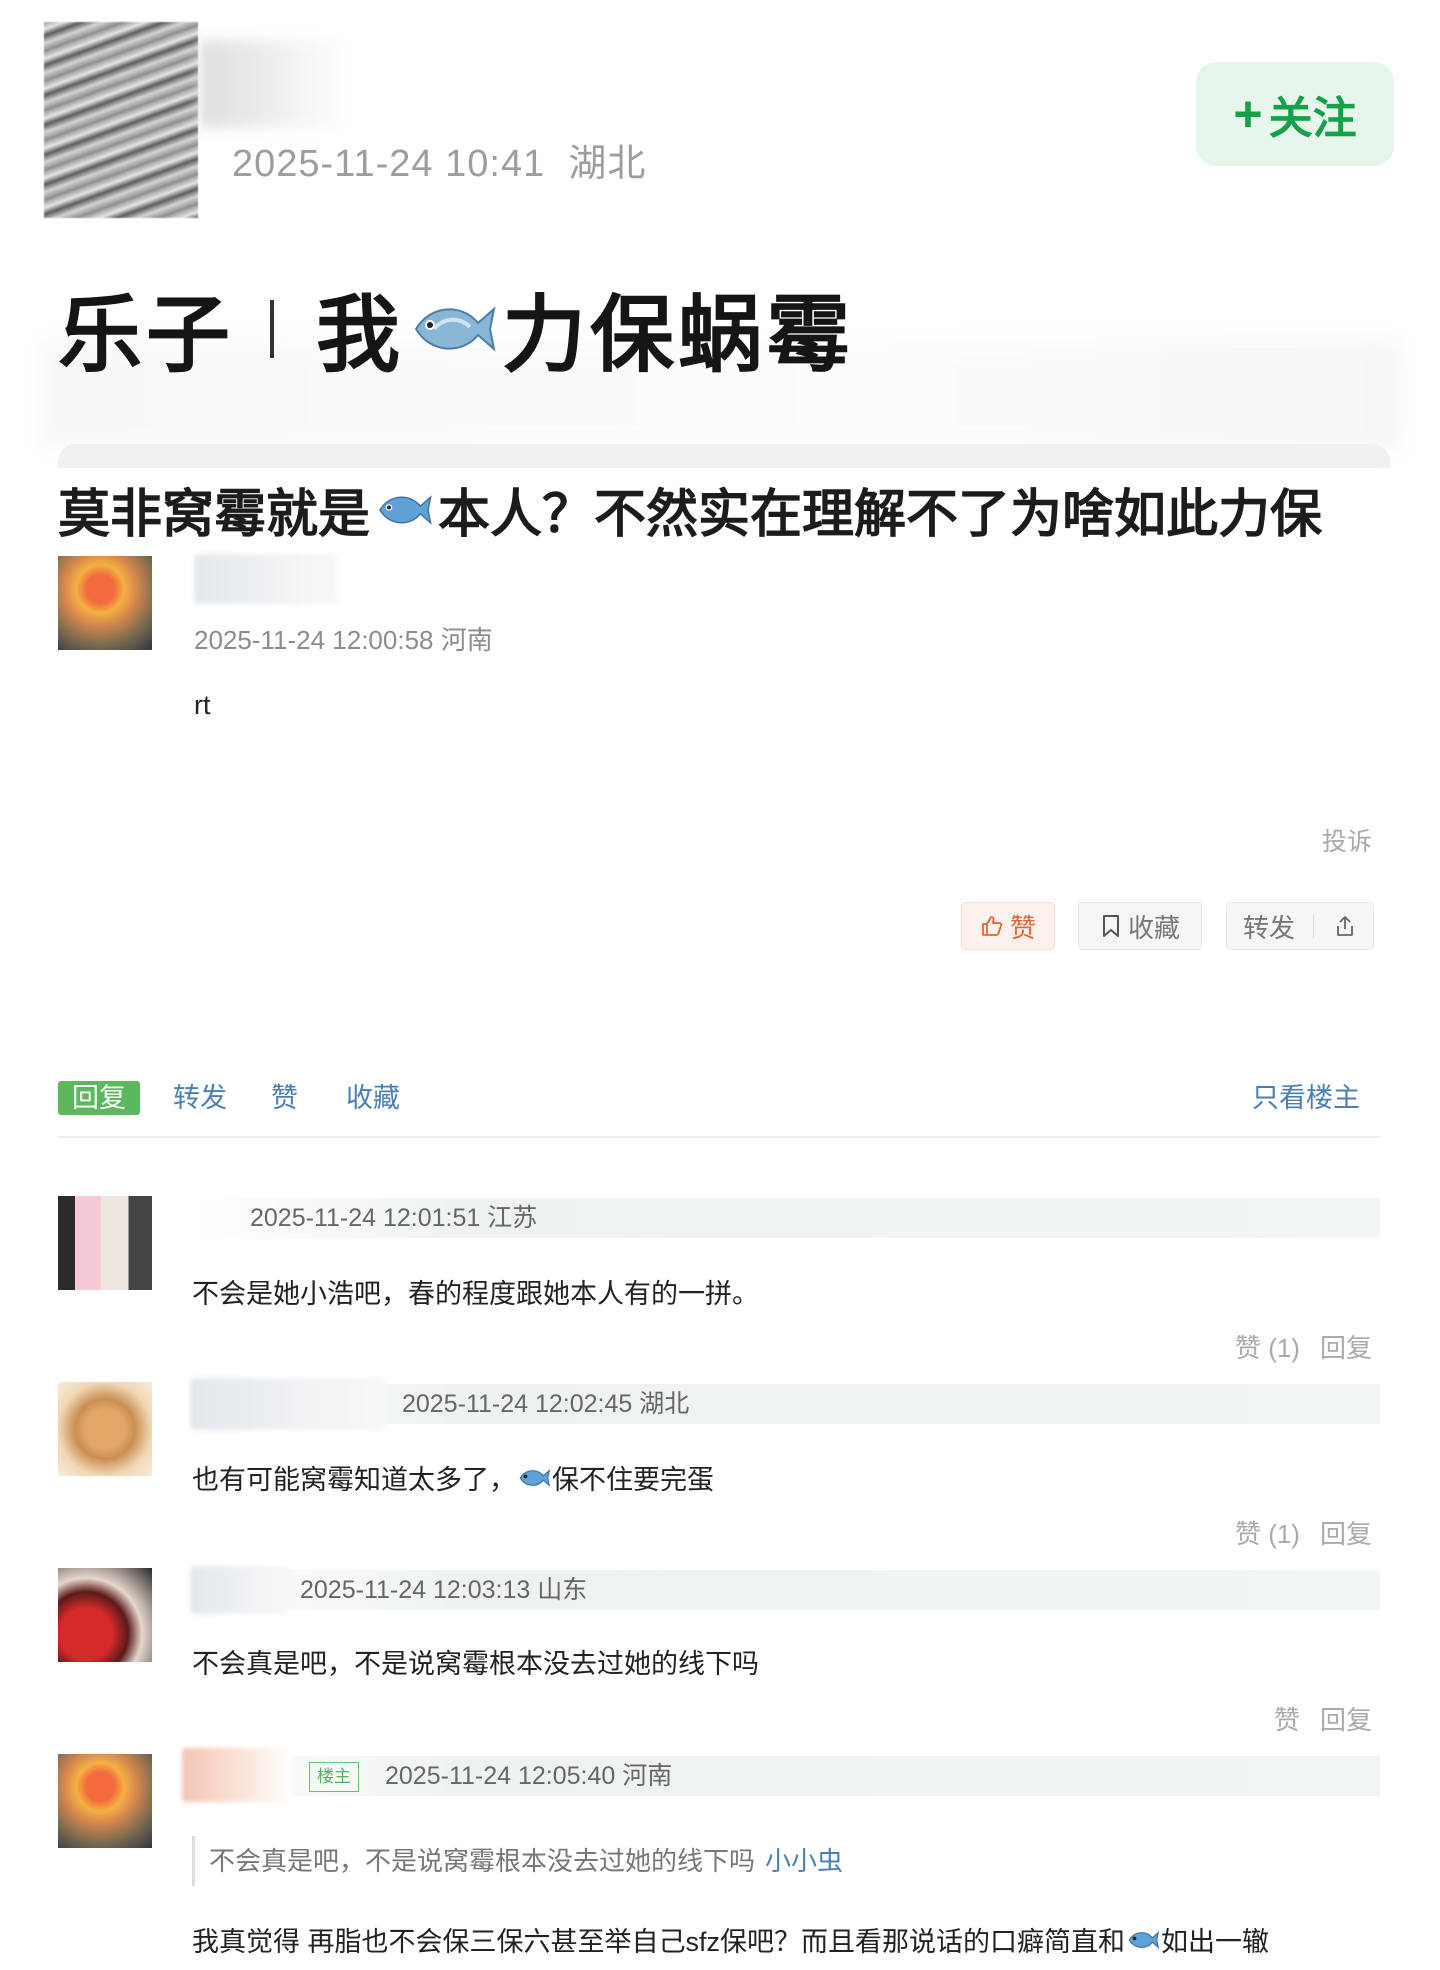  Describe the element at coordinates (1347, 840) in the screenshot. I see `report-link: 投诉` at that location.